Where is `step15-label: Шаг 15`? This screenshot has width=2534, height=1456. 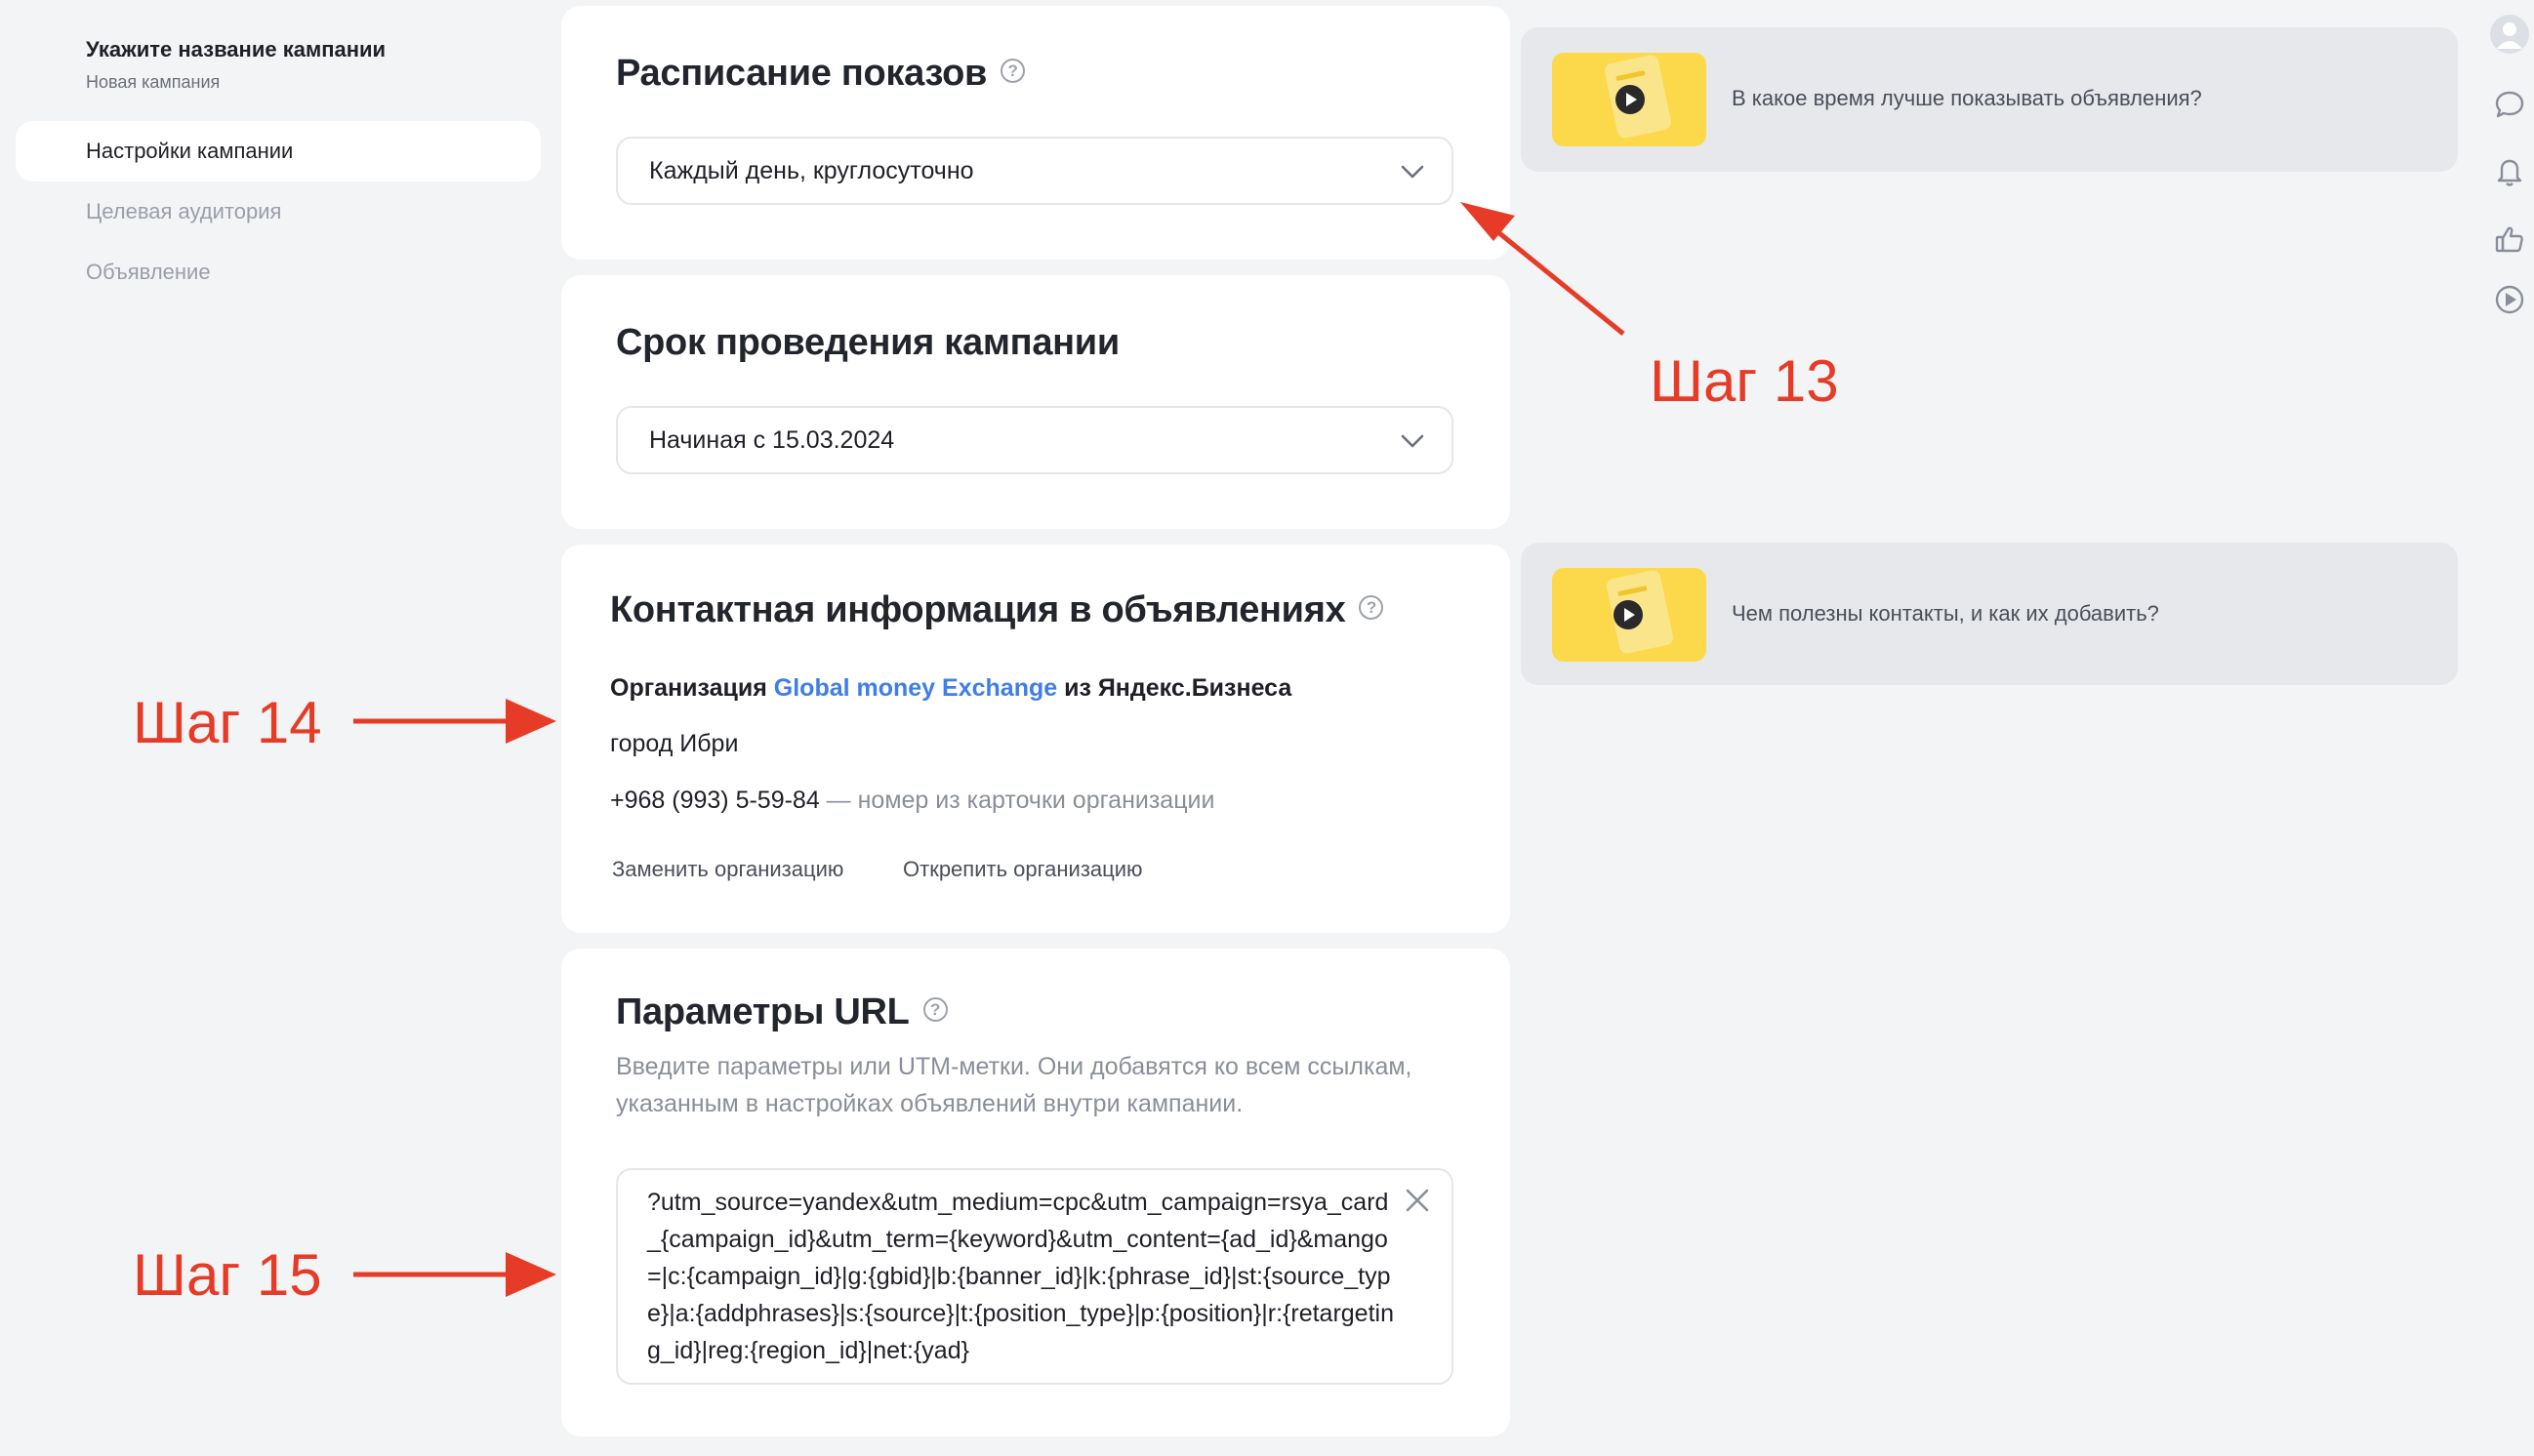 step15-label: Шаг 15 is located at coordinates (227, 1275).